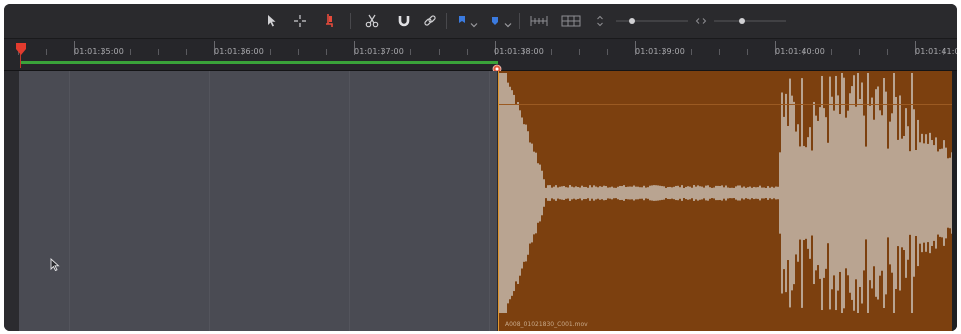 Image resolution: width=961 pixels, height=334 pixels. Describe the element at coordinates (239, 51) in the screenshot. I see `timecode-label: 01:01:36:00` at that location.